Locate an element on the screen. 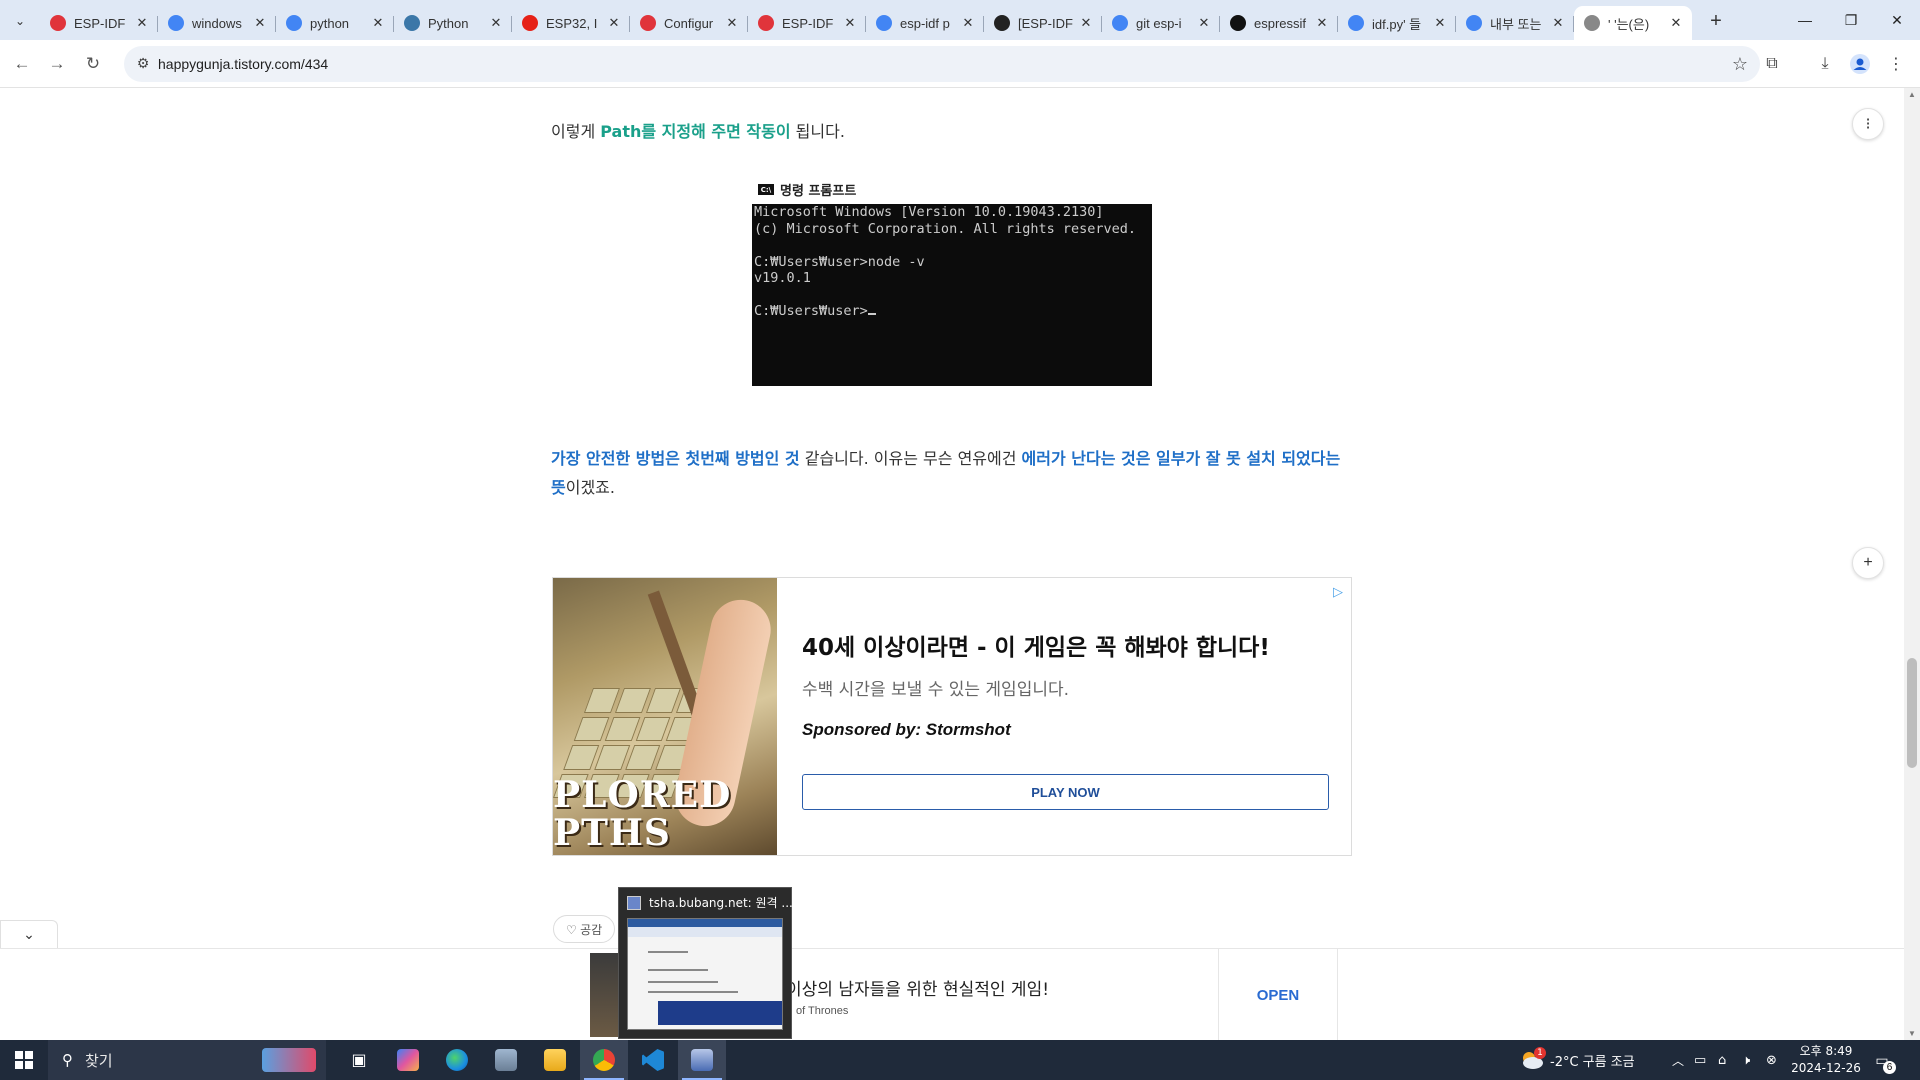 This screenshot has height=1080, width=1920. taskbar-clock: 오후 8:49 2024-12-26 is located at coordinates (1826, 1060).